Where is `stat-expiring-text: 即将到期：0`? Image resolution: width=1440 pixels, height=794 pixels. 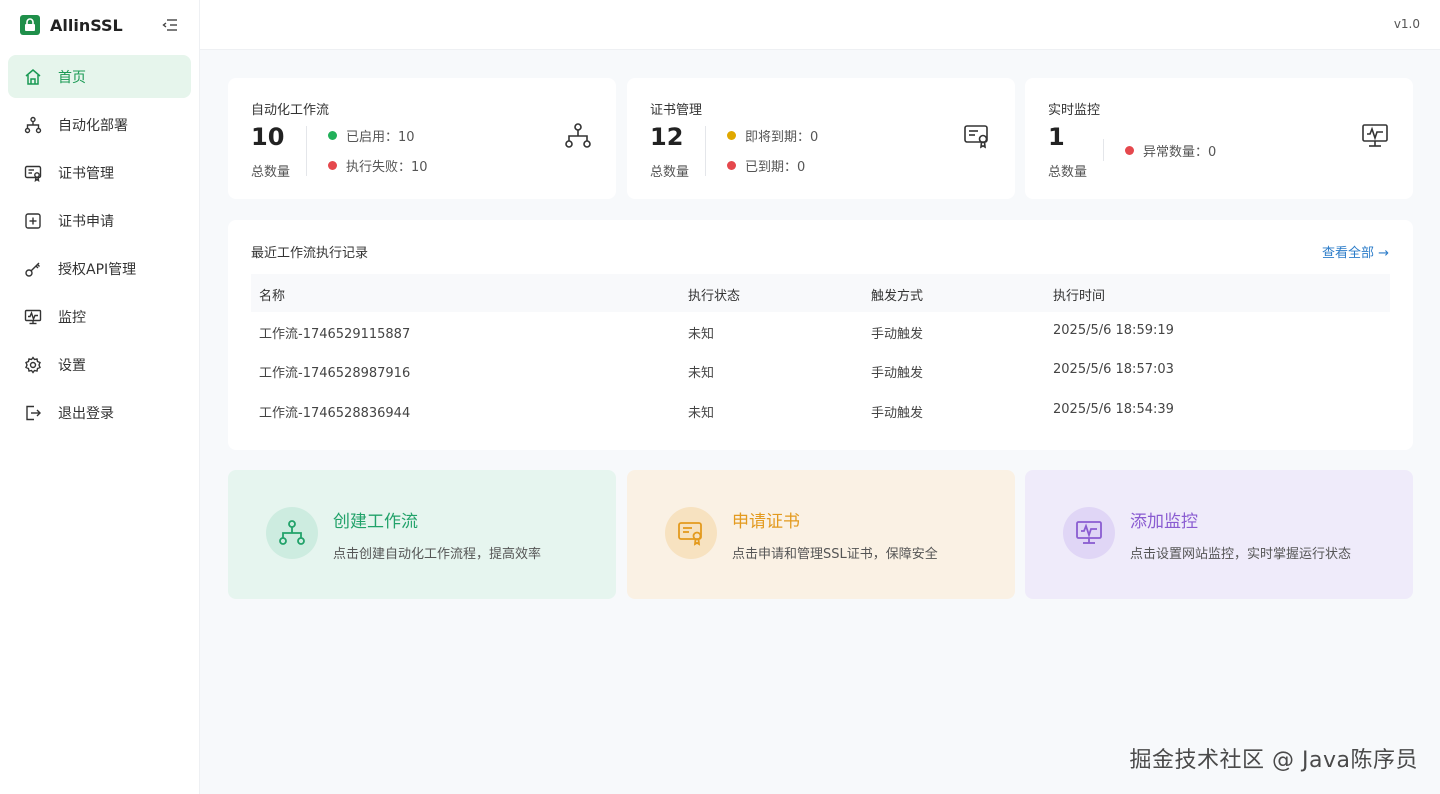
stat-expiring-text: 即将到期：0 is located at coordinates (782, 137).